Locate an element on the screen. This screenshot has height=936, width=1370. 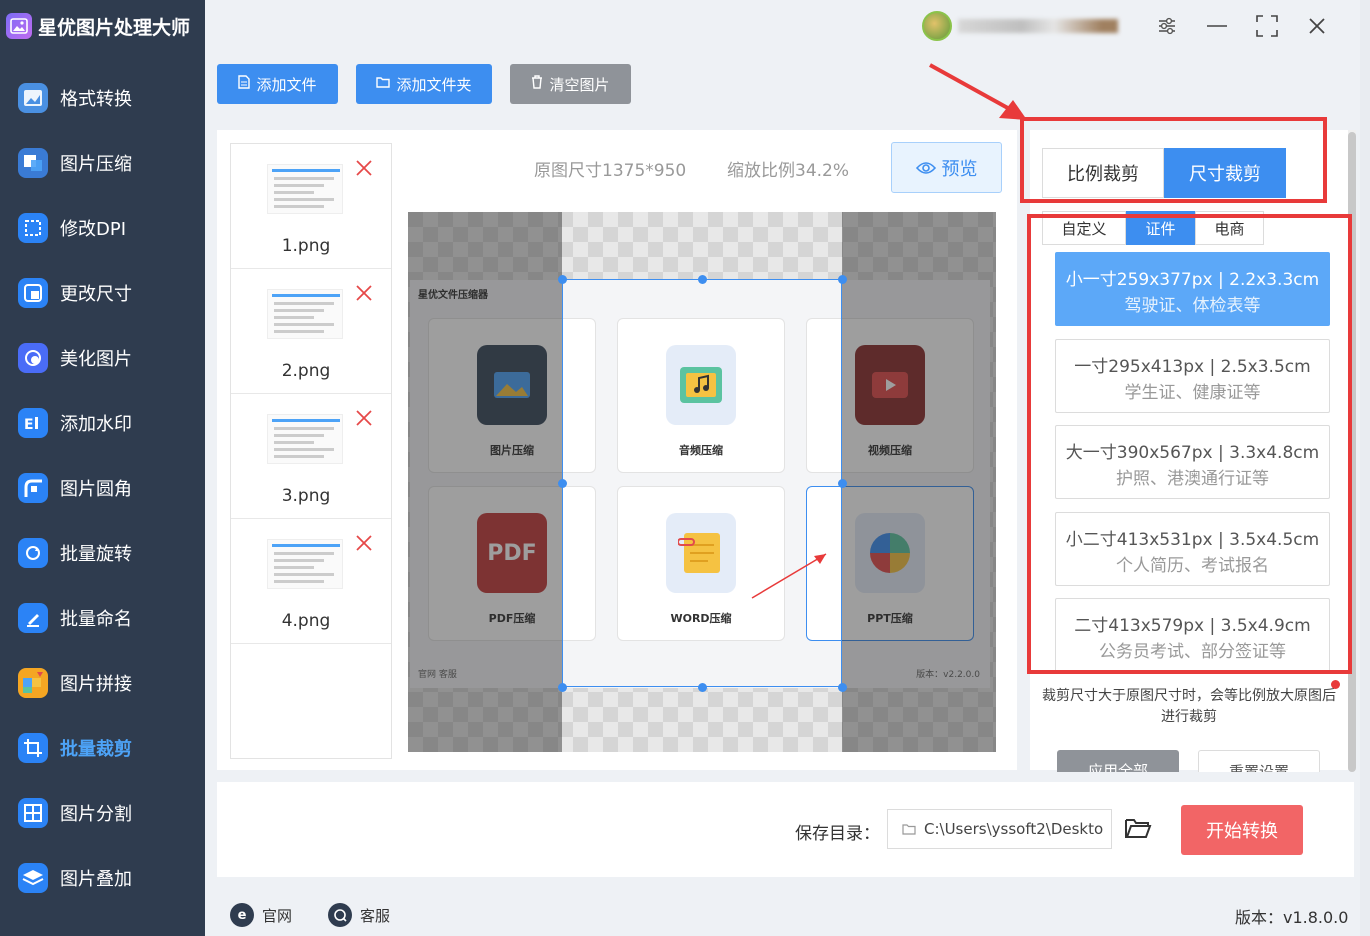
folder-small-icon is located at coordinates (909, 829).